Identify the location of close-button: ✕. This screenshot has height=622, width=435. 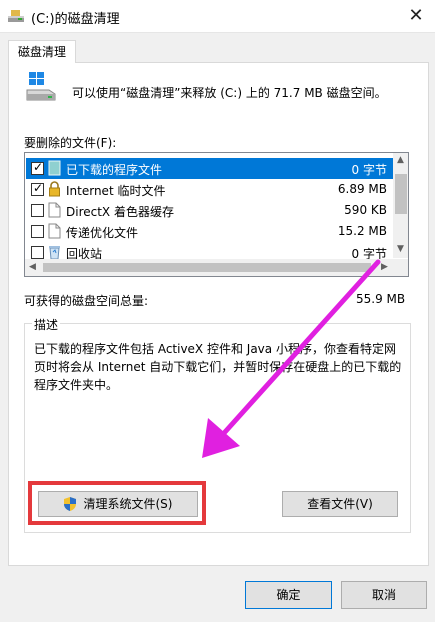
(416, 16).